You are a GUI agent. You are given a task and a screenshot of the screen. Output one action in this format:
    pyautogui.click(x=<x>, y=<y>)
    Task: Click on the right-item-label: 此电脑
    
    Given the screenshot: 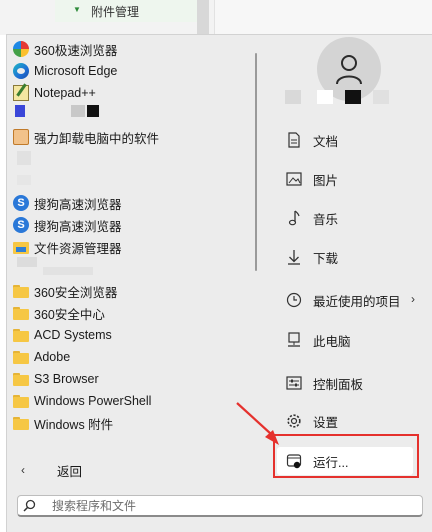 What is the action you would take?
    pyautogui.click(x=332, y=341)
    